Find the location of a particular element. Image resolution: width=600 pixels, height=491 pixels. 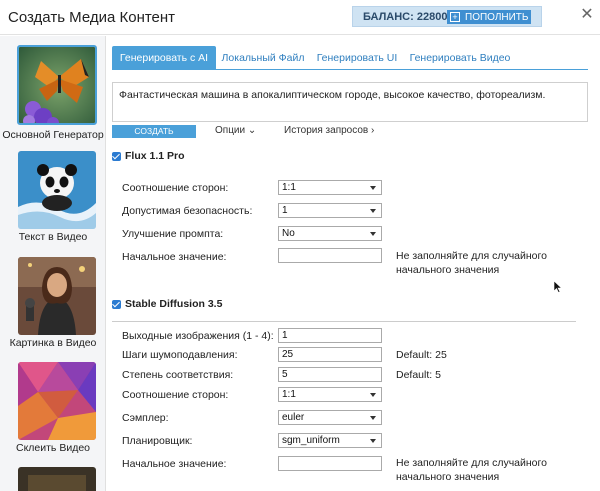

balance-value: 22800 is located at coordinates (432, 17).